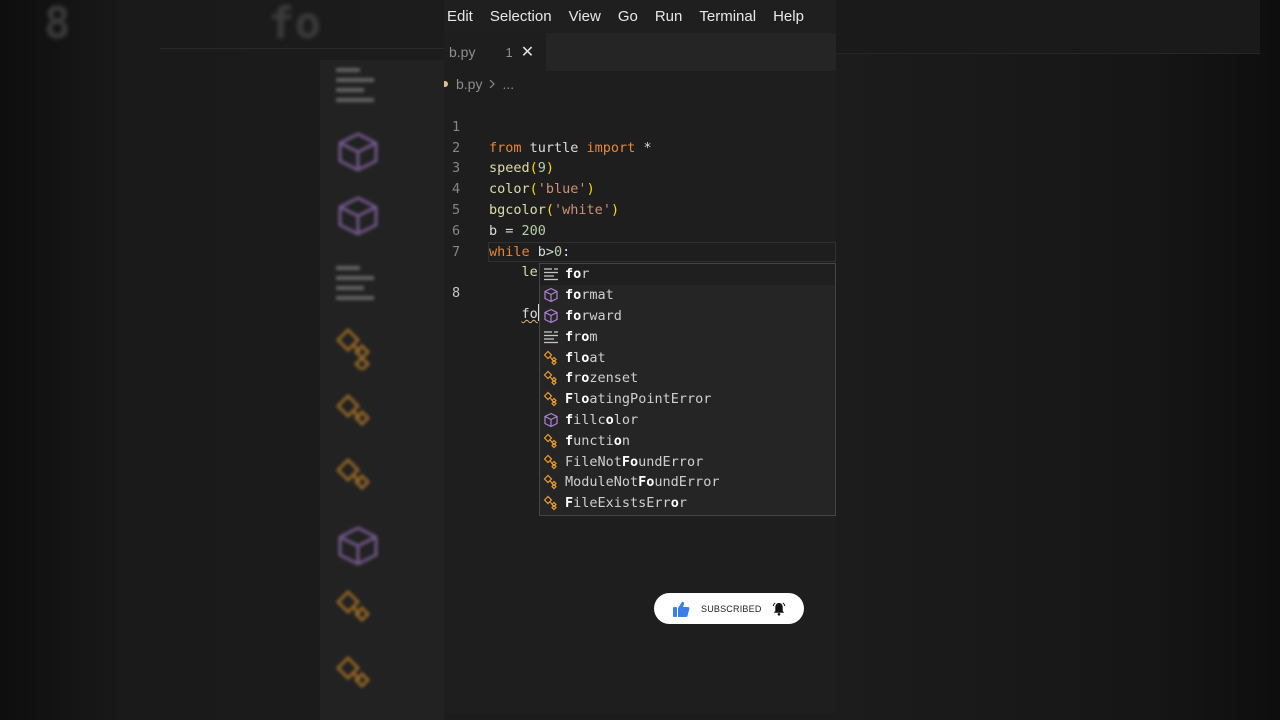 This screenshot has width=1280, height=720. What do you see at coordinates (687, 378) in the screenshot?
I see `suggestion-item: frozenset` at bounding box center [687, 378].